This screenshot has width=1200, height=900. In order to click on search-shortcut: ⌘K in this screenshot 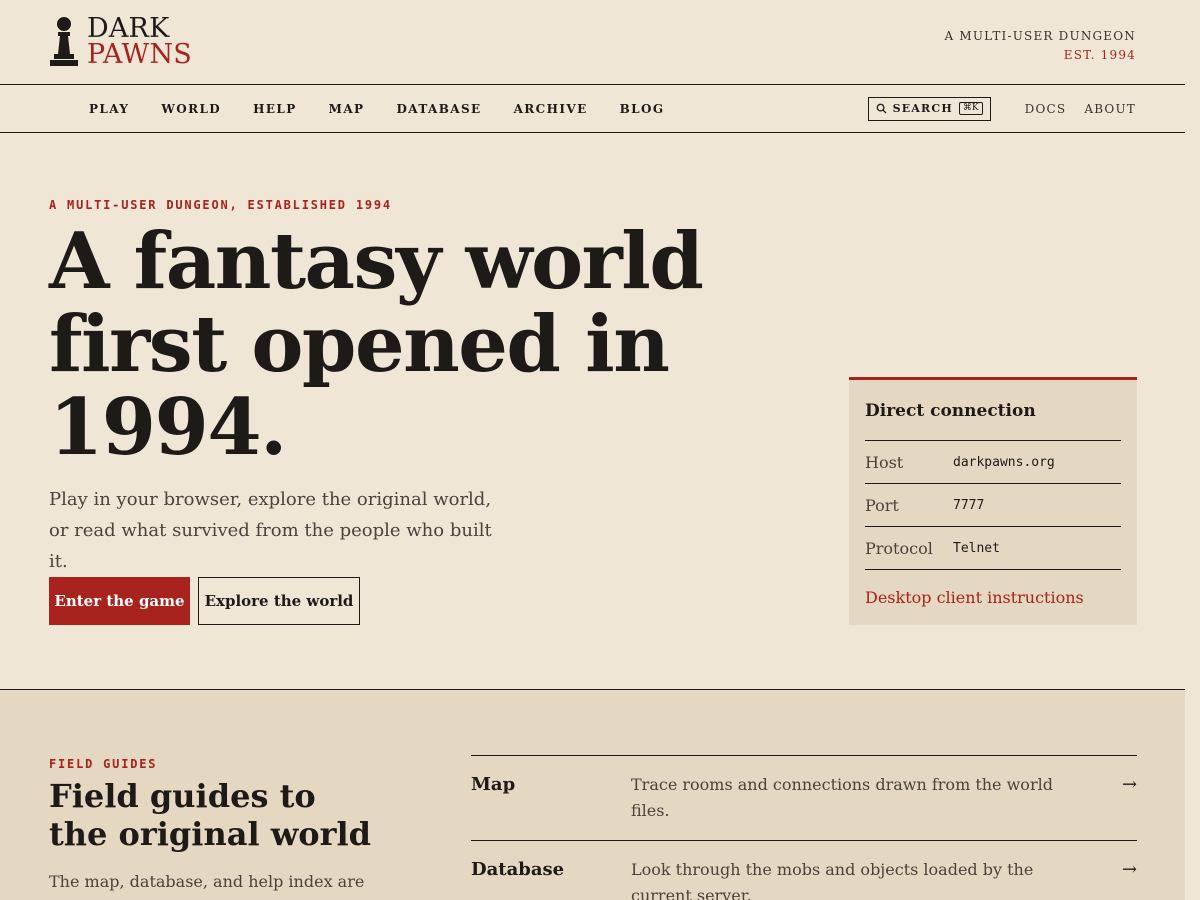, I will do `click(970, 108)`.